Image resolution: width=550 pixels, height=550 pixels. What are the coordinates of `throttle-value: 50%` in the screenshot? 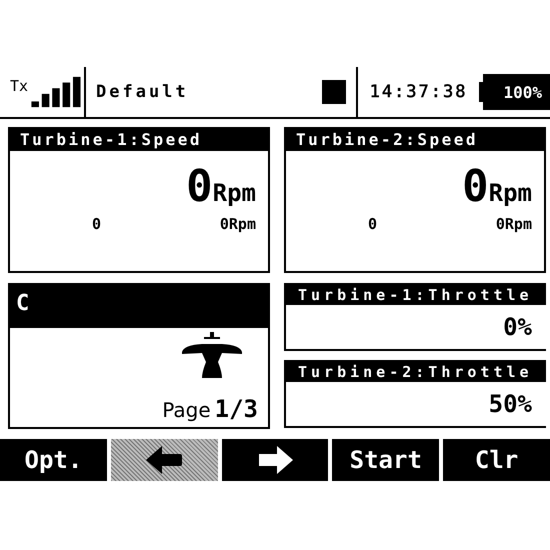 It's located at (510, 404).